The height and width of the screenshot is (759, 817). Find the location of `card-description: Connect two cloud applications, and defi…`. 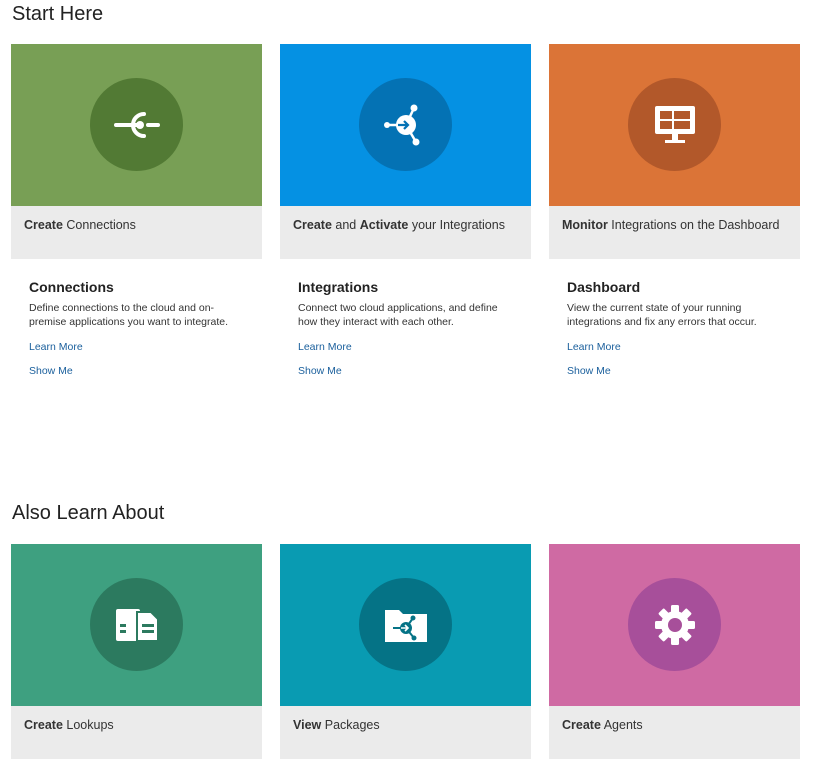

card-description: Connect two cloud applications, and defi… is located at coordinates (398, 315).